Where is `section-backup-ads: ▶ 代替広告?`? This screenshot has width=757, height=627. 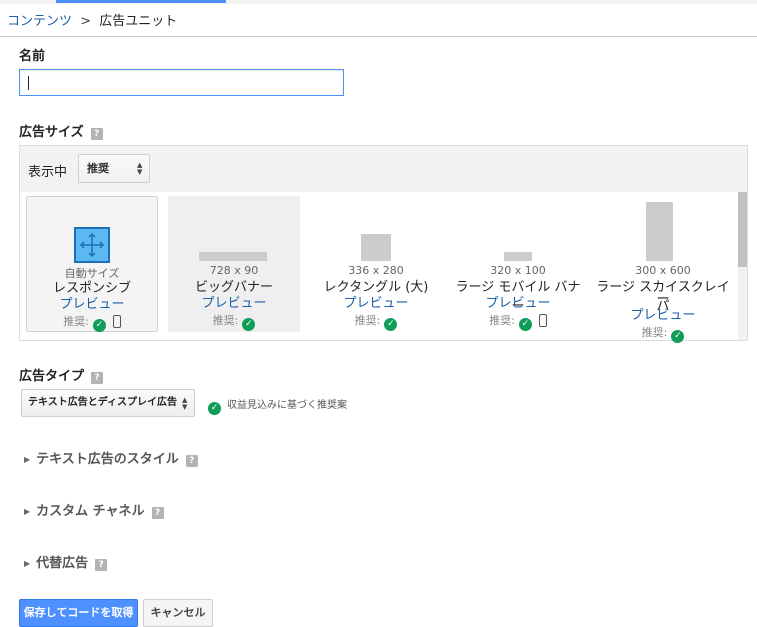
section-backup-ads: ▶ 代替広告? is located at coordinates (66, 561).